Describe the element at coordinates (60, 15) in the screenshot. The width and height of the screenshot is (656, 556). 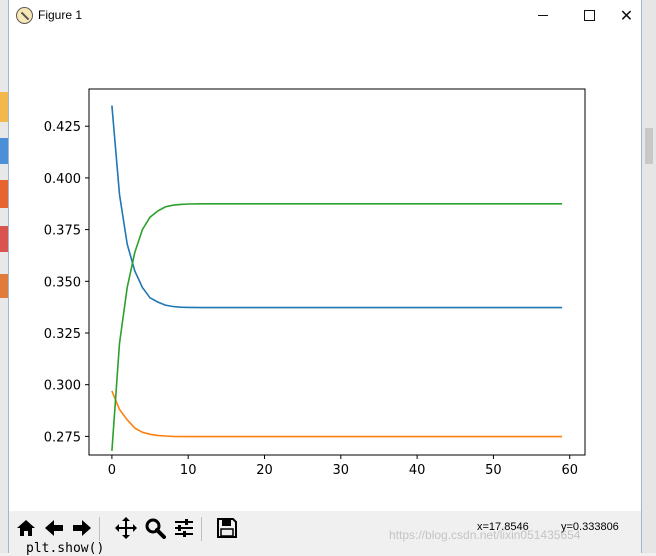
I see `window-title: Figure 1` at that location.